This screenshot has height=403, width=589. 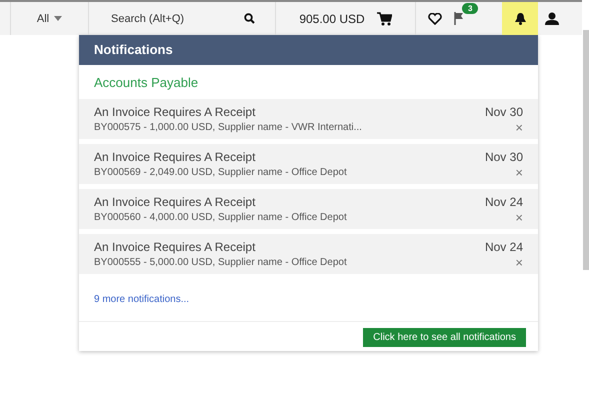 What do you see at coordinates (249, 18) in the screenshot?
I see `search-icon` at bounding box center [249, 18].